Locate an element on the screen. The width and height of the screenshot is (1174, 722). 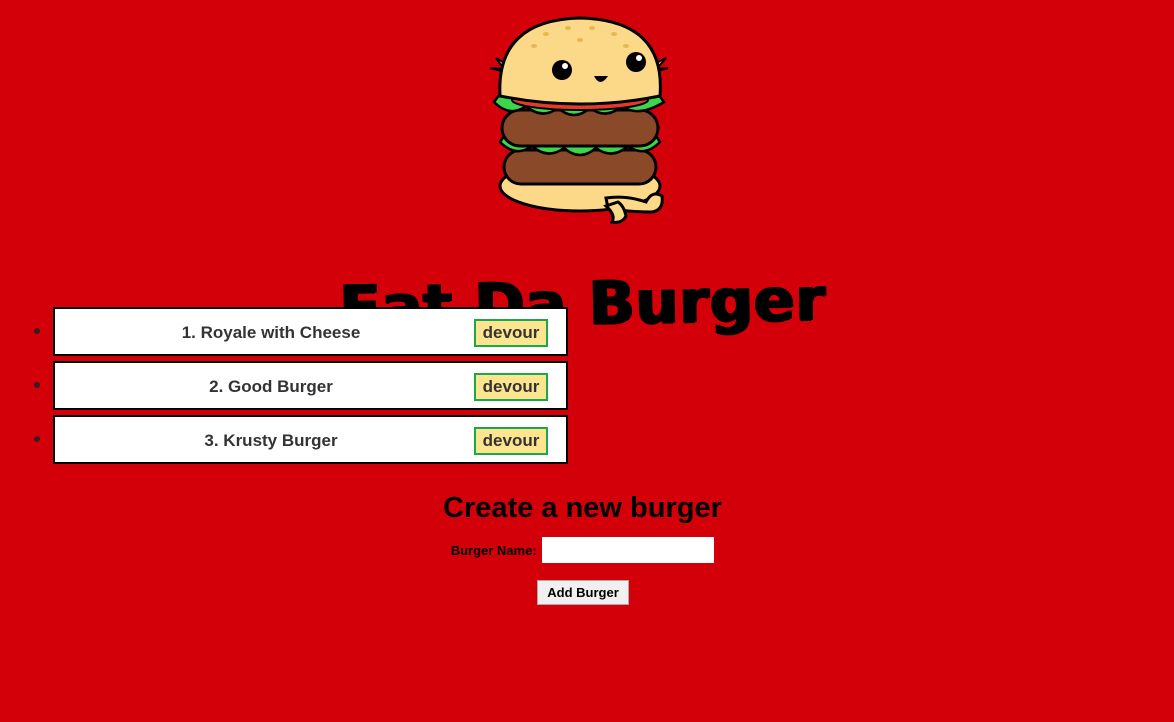
burger-card: 1. Royale with Cheese devour is located at coordinates (310, 331).